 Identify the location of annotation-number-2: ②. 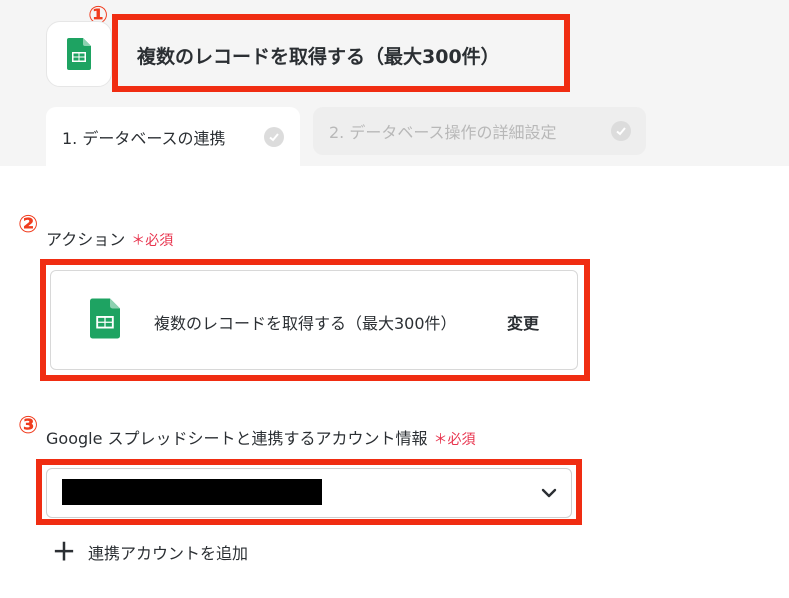
(28, 224).